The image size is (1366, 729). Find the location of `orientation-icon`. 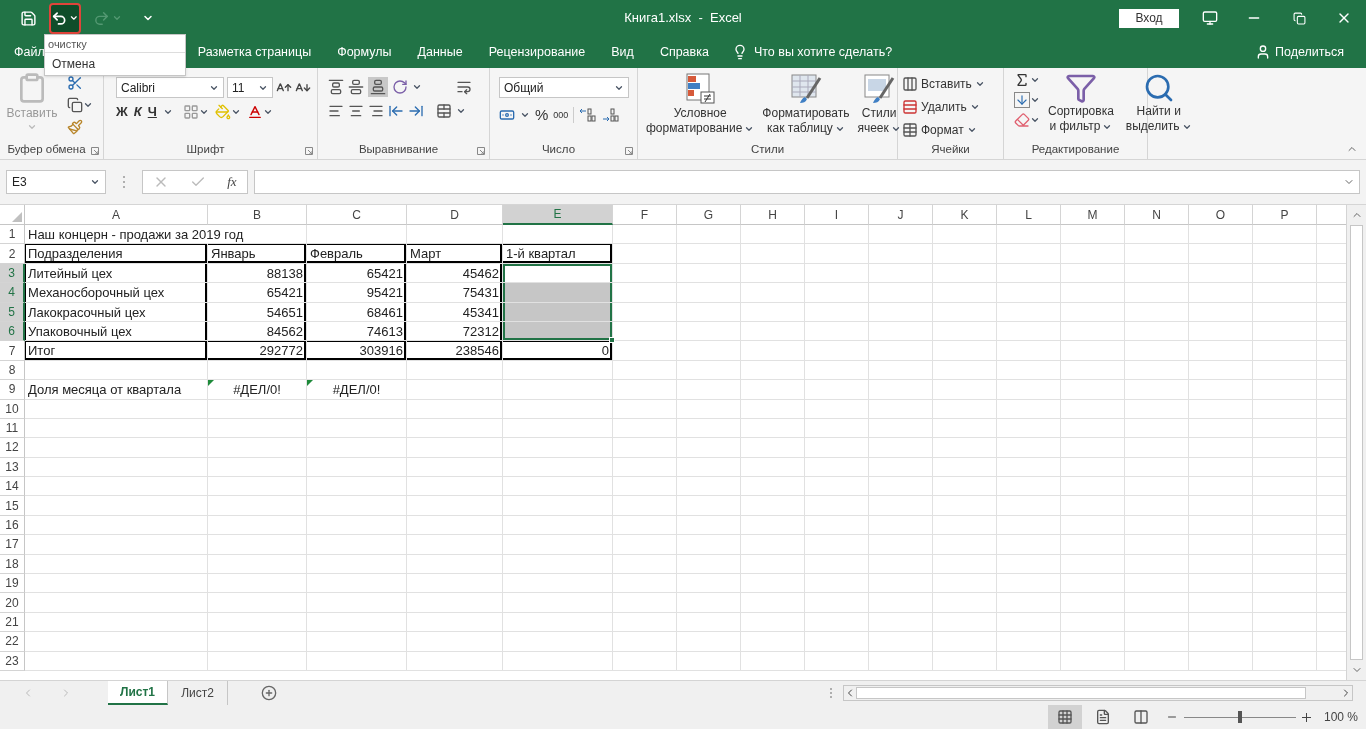

orientation-icon is located at coordinates (400, 87).